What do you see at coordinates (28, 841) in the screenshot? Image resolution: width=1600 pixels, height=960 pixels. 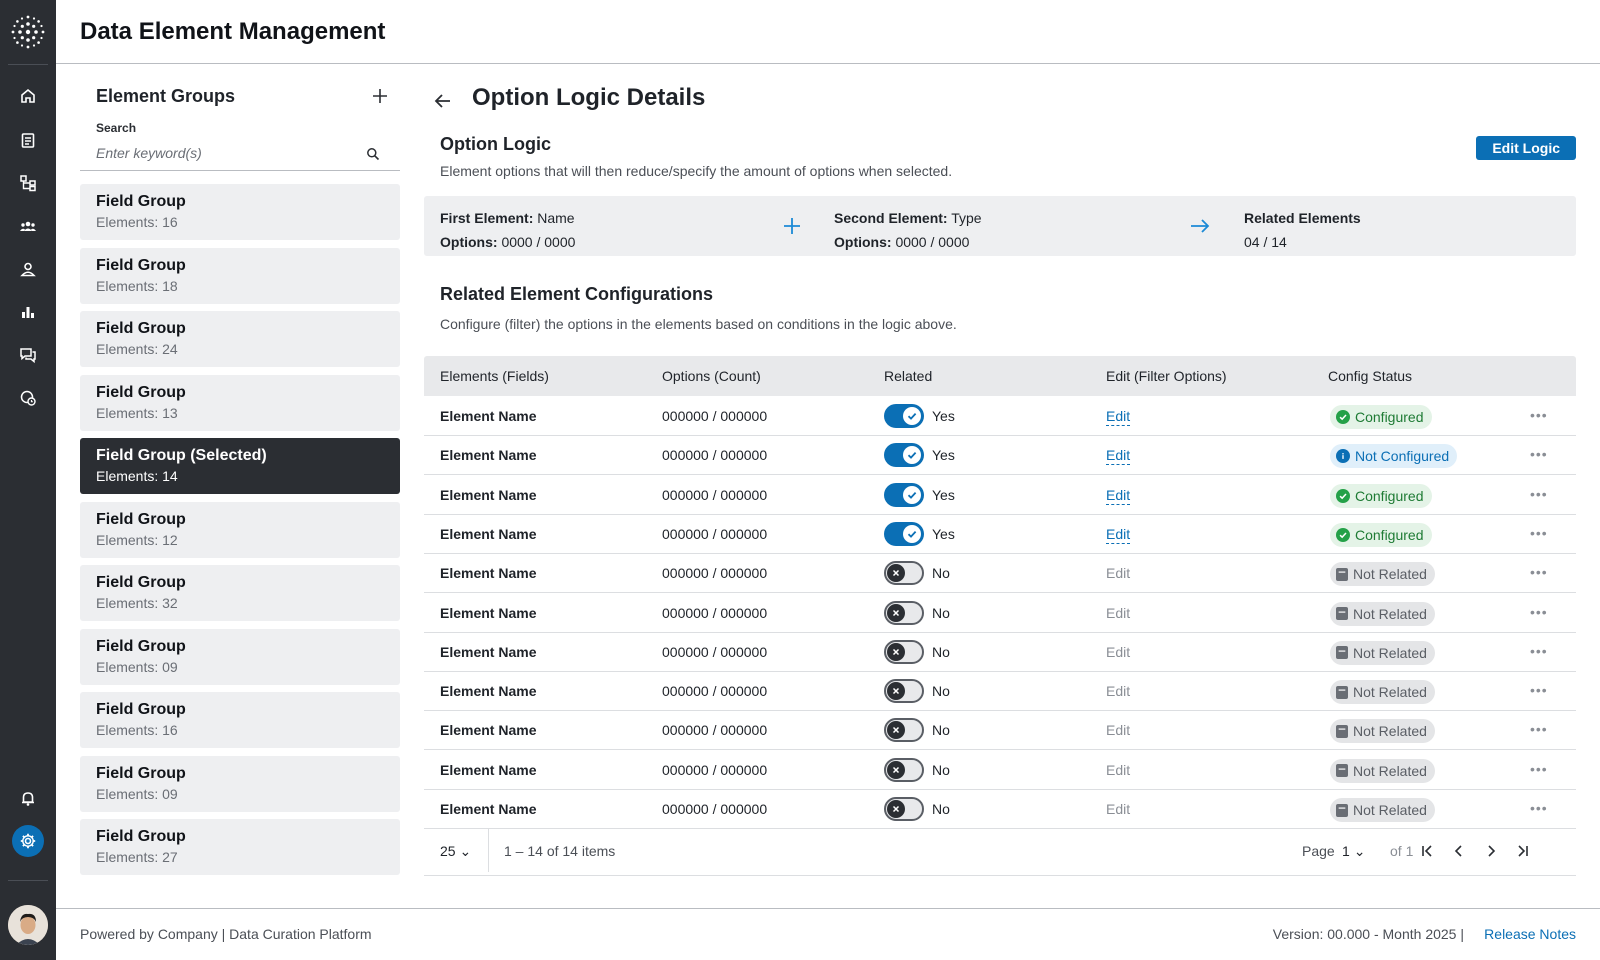 I see `gear-icon` at bounding box center [28, 841].